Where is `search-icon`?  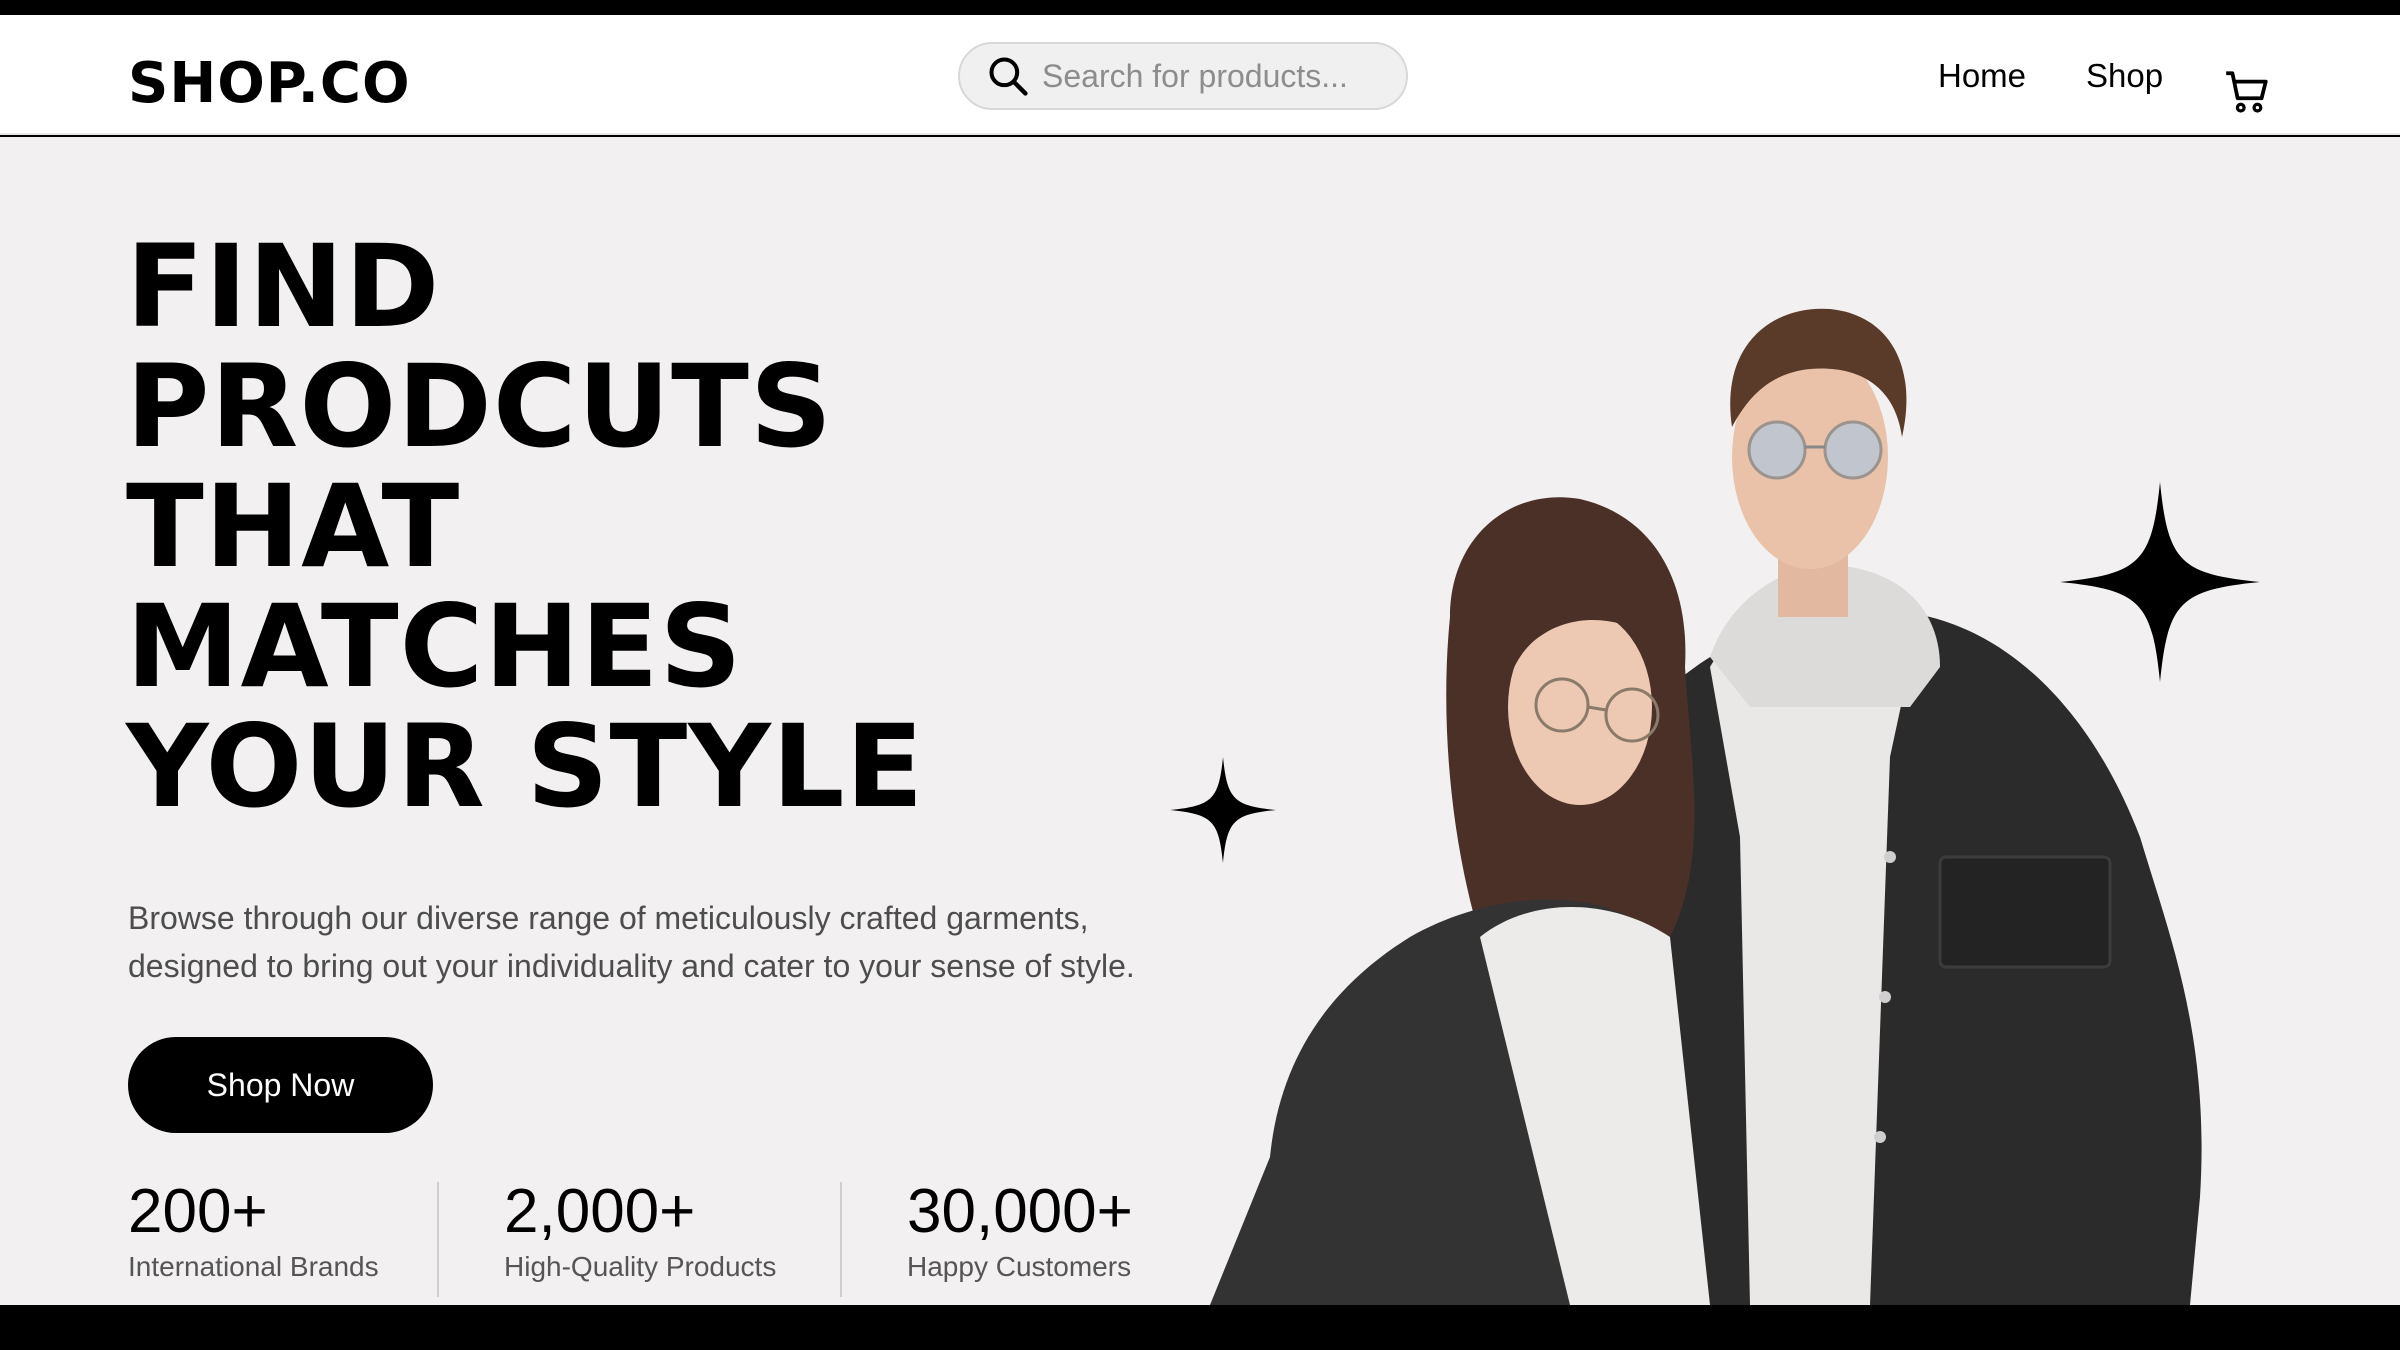 search-icon is located at coordinates (1008, 76).